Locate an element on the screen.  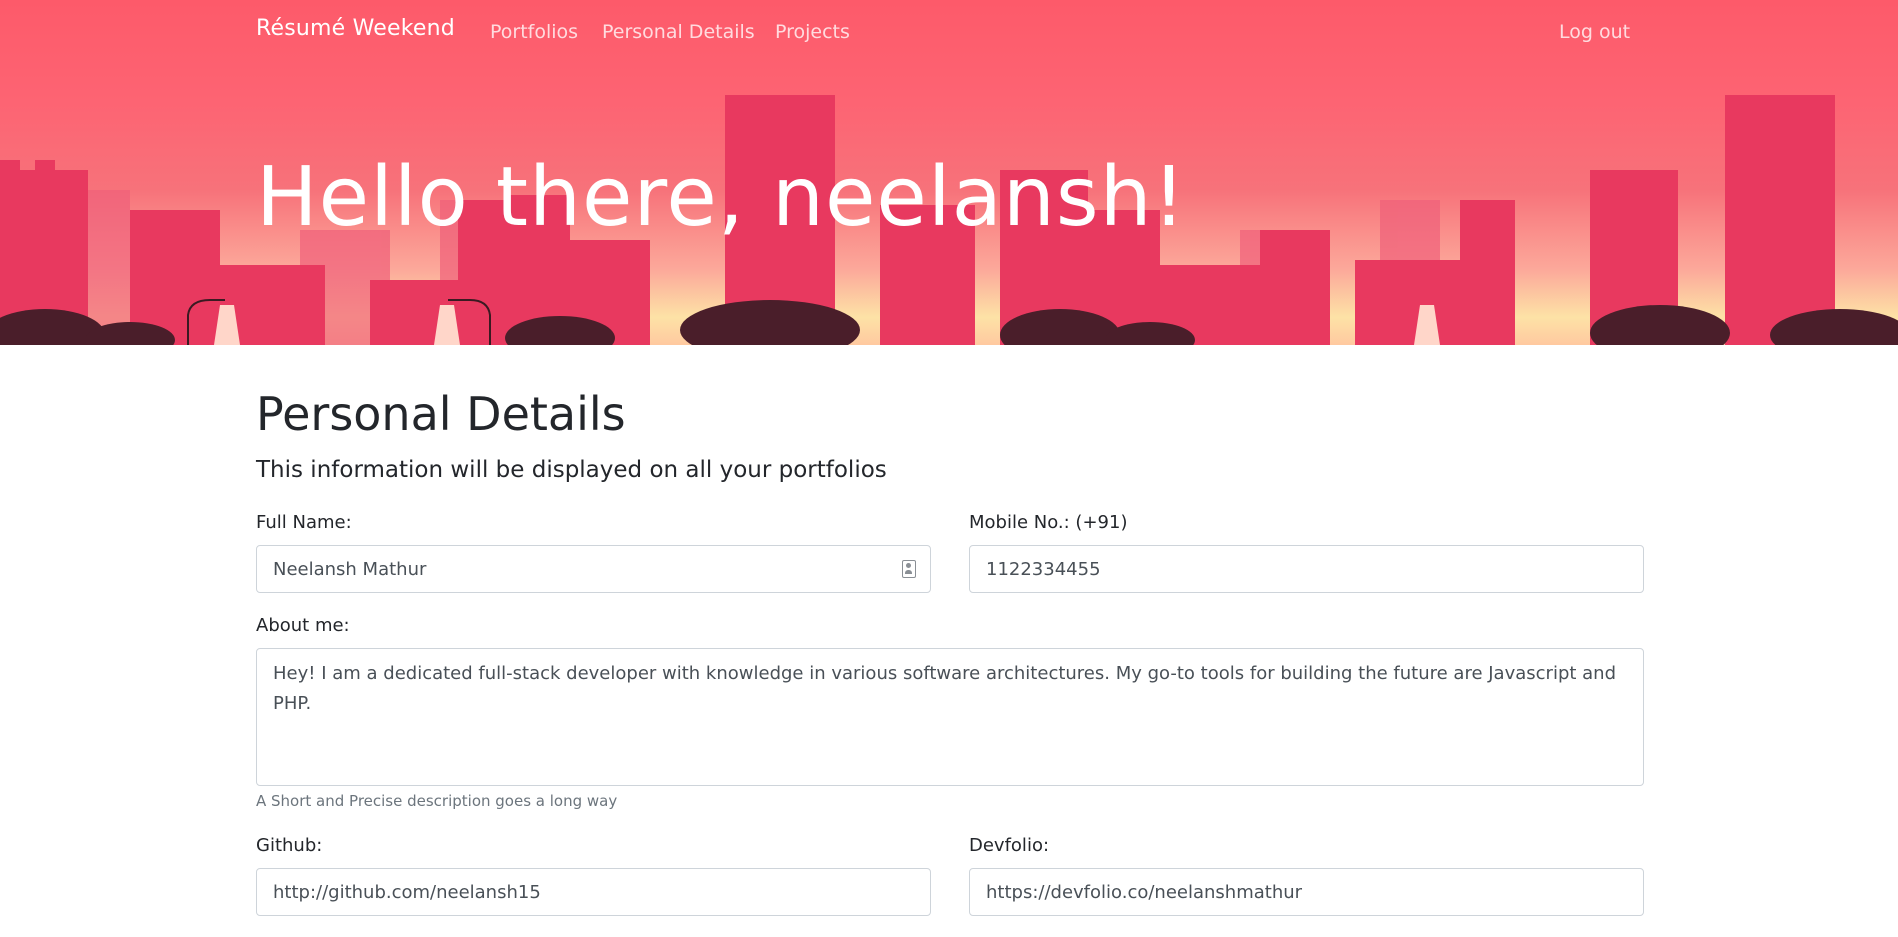
full-name-label: Full Name: is located at coordinates (304, 522).